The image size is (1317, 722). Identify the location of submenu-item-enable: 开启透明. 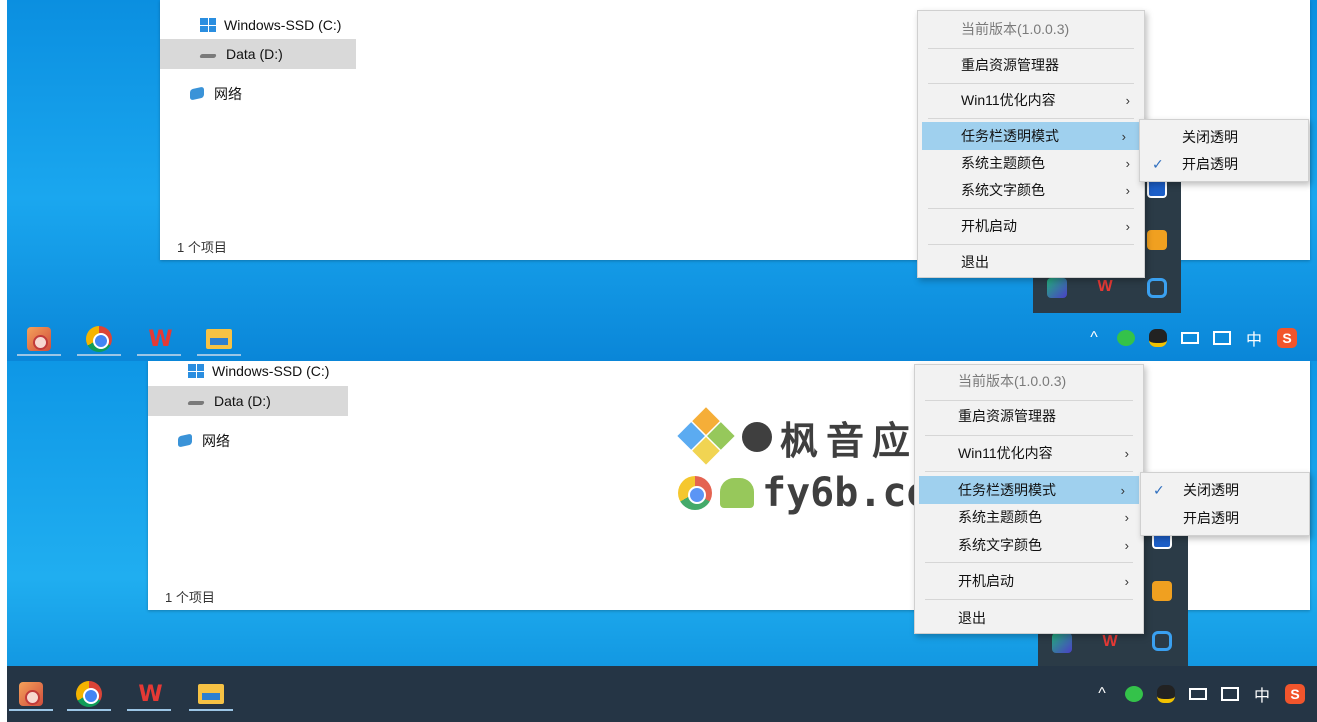
(1225, 518).